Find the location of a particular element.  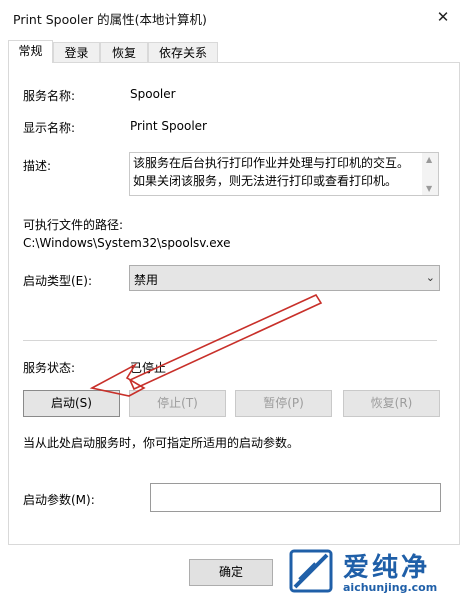

watermark: 爱纯净 aichunjing.com is located at coordinates (377, 571).